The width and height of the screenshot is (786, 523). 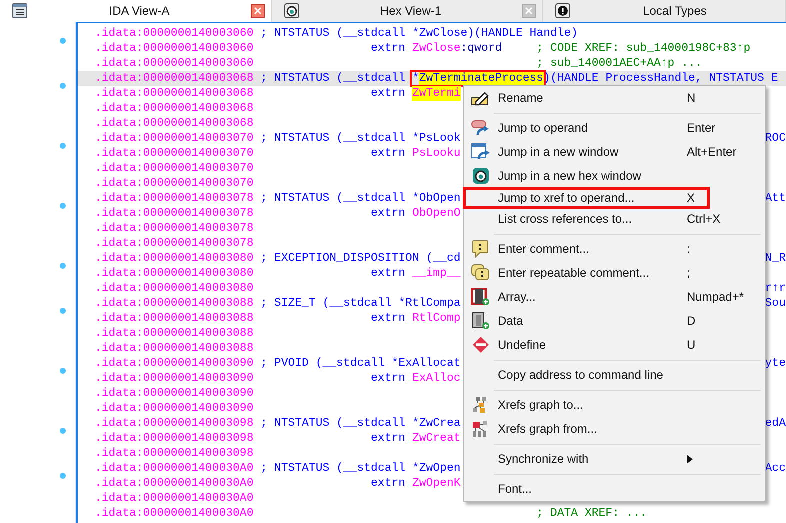 I want to click on code-fragment: Acc, so click(x=775, y=468).